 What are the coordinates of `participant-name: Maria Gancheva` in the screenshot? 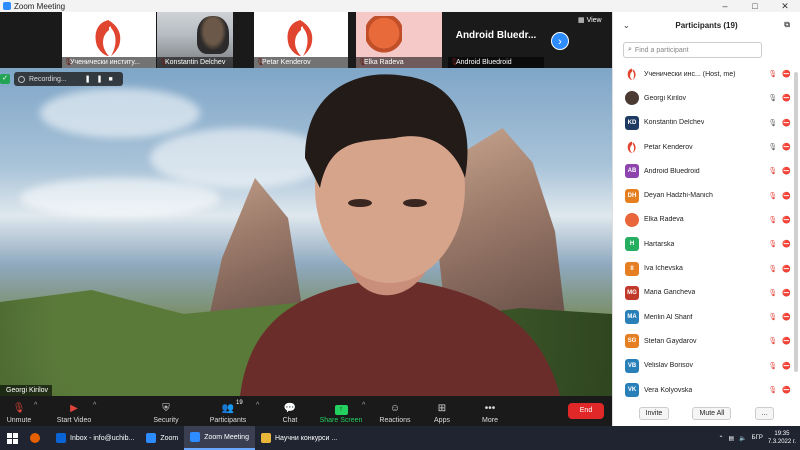 It's located at (670, 293).